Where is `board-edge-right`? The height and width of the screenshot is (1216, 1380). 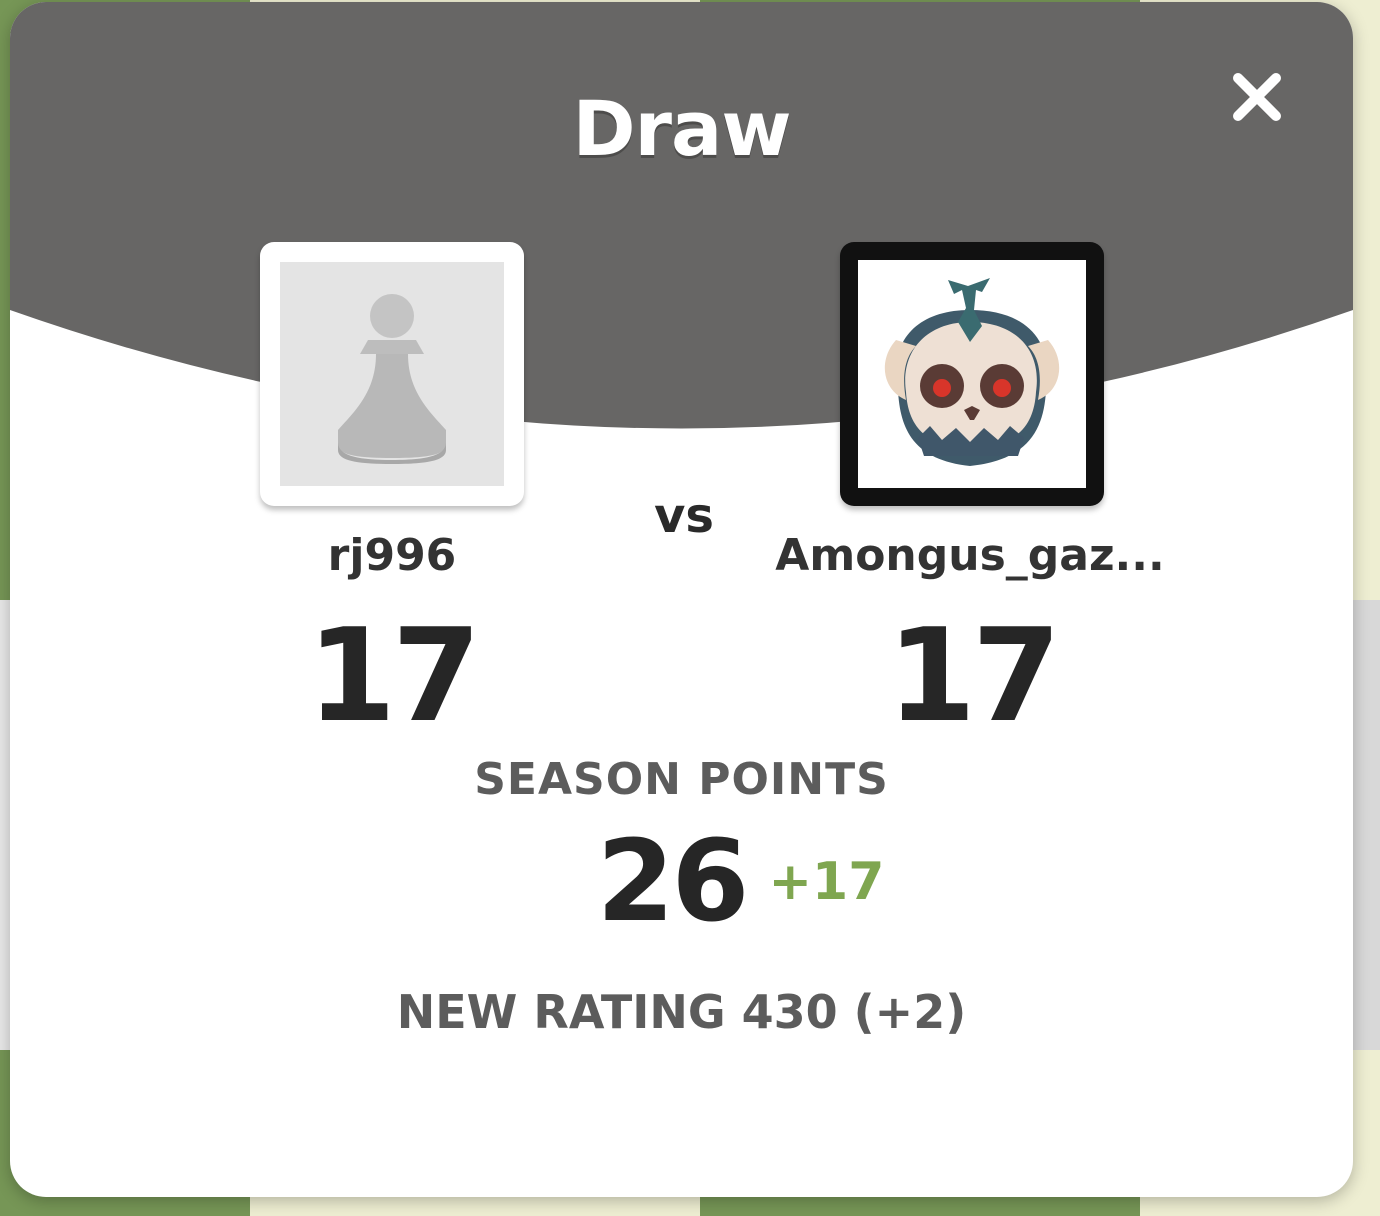 board-edge-right is located at coordinates (1365, 825).